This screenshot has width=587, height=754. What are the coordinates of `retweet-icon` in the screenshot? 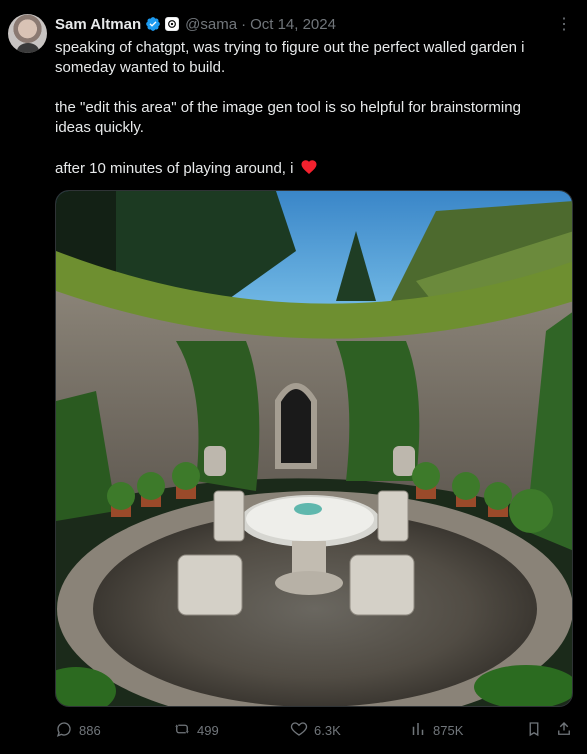 It's located at (182, 730).